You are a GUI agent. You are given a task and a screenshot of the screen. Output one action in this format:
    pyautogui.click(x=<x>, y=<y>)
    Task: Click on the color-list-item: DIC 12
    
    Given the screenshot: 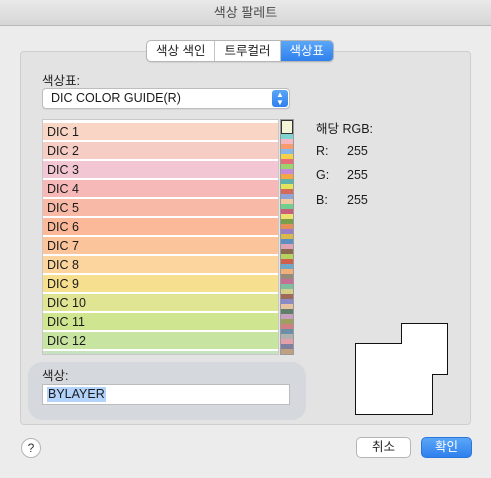 What is the action you would take?
    pyautogui.click(x=160, y=341)
    